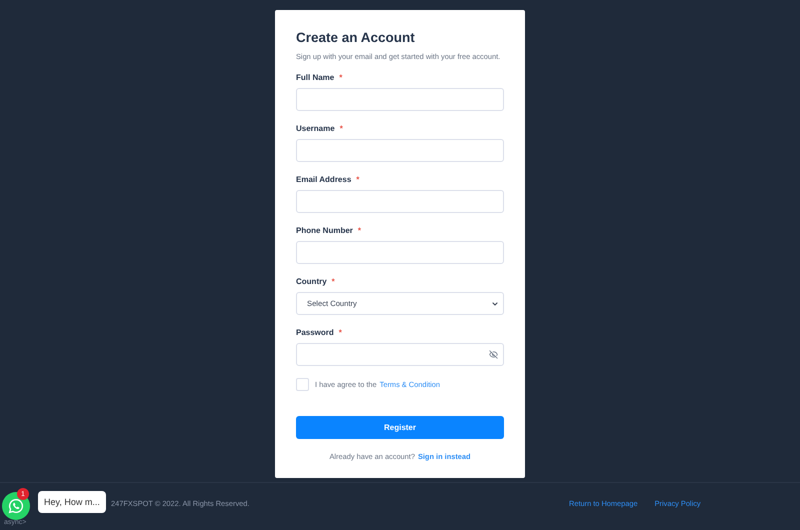  Describe the element at coordinates (302, 384) in the screenshot. I see `agree-checkbox` at that location.